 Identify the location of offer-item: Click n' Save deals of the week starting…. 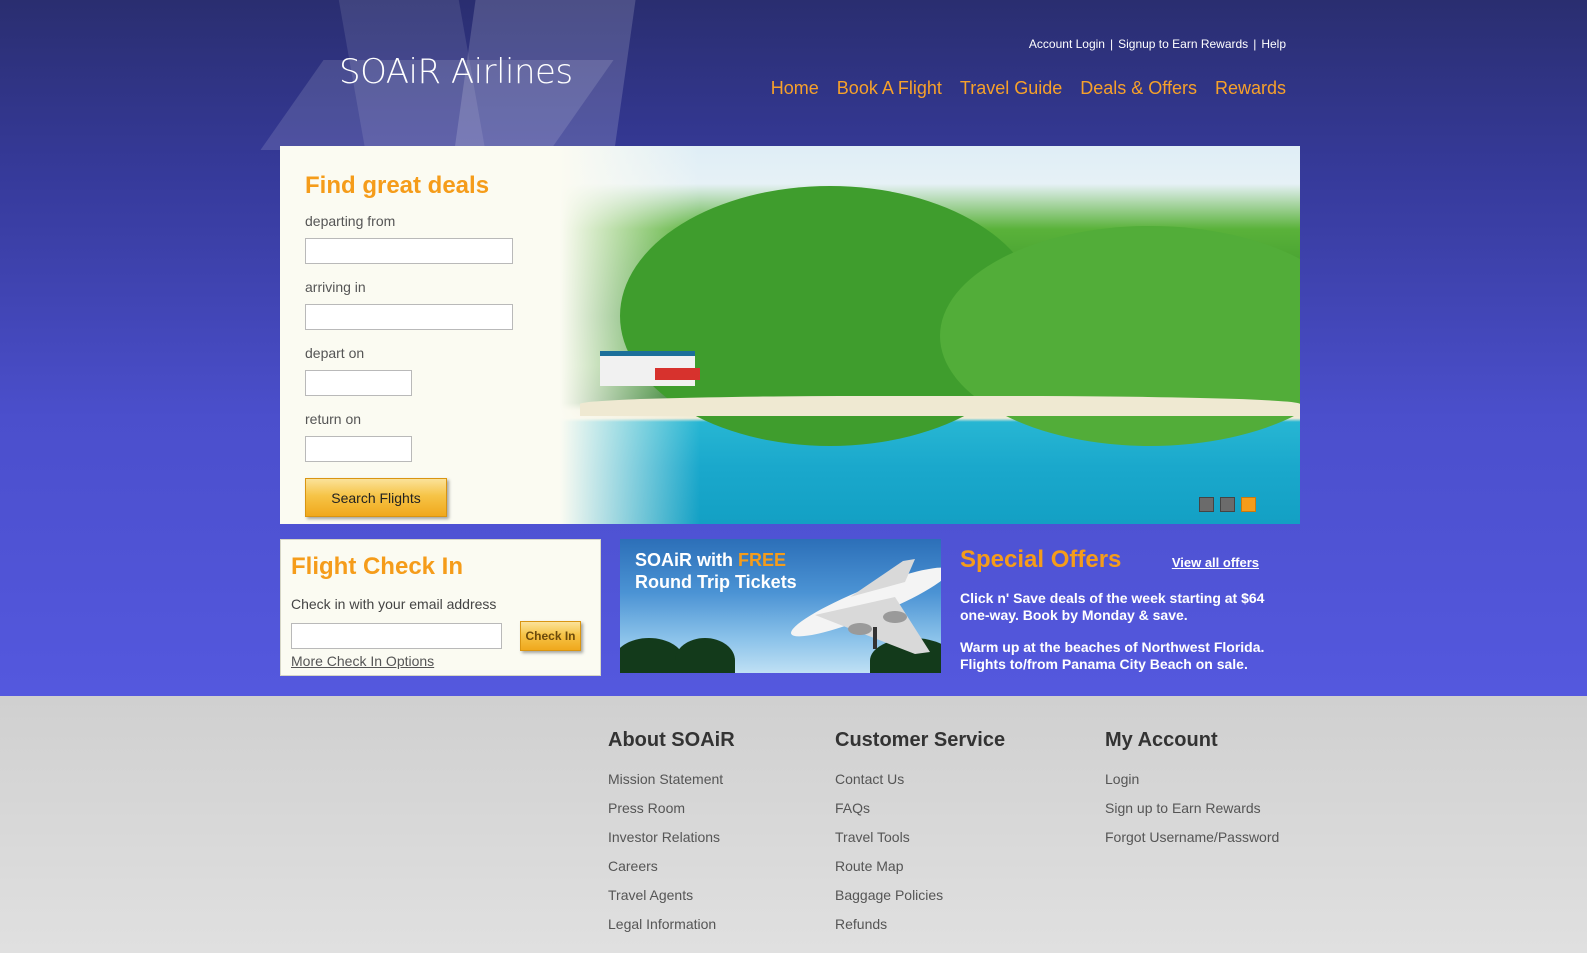
(1125, 607).